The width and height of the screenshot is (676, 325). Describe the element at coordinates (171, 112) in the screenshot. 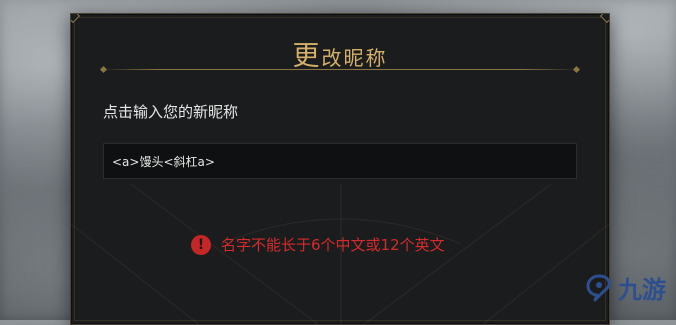

I see `nickname-prompt: 点击输入您的新昵称` at that location.